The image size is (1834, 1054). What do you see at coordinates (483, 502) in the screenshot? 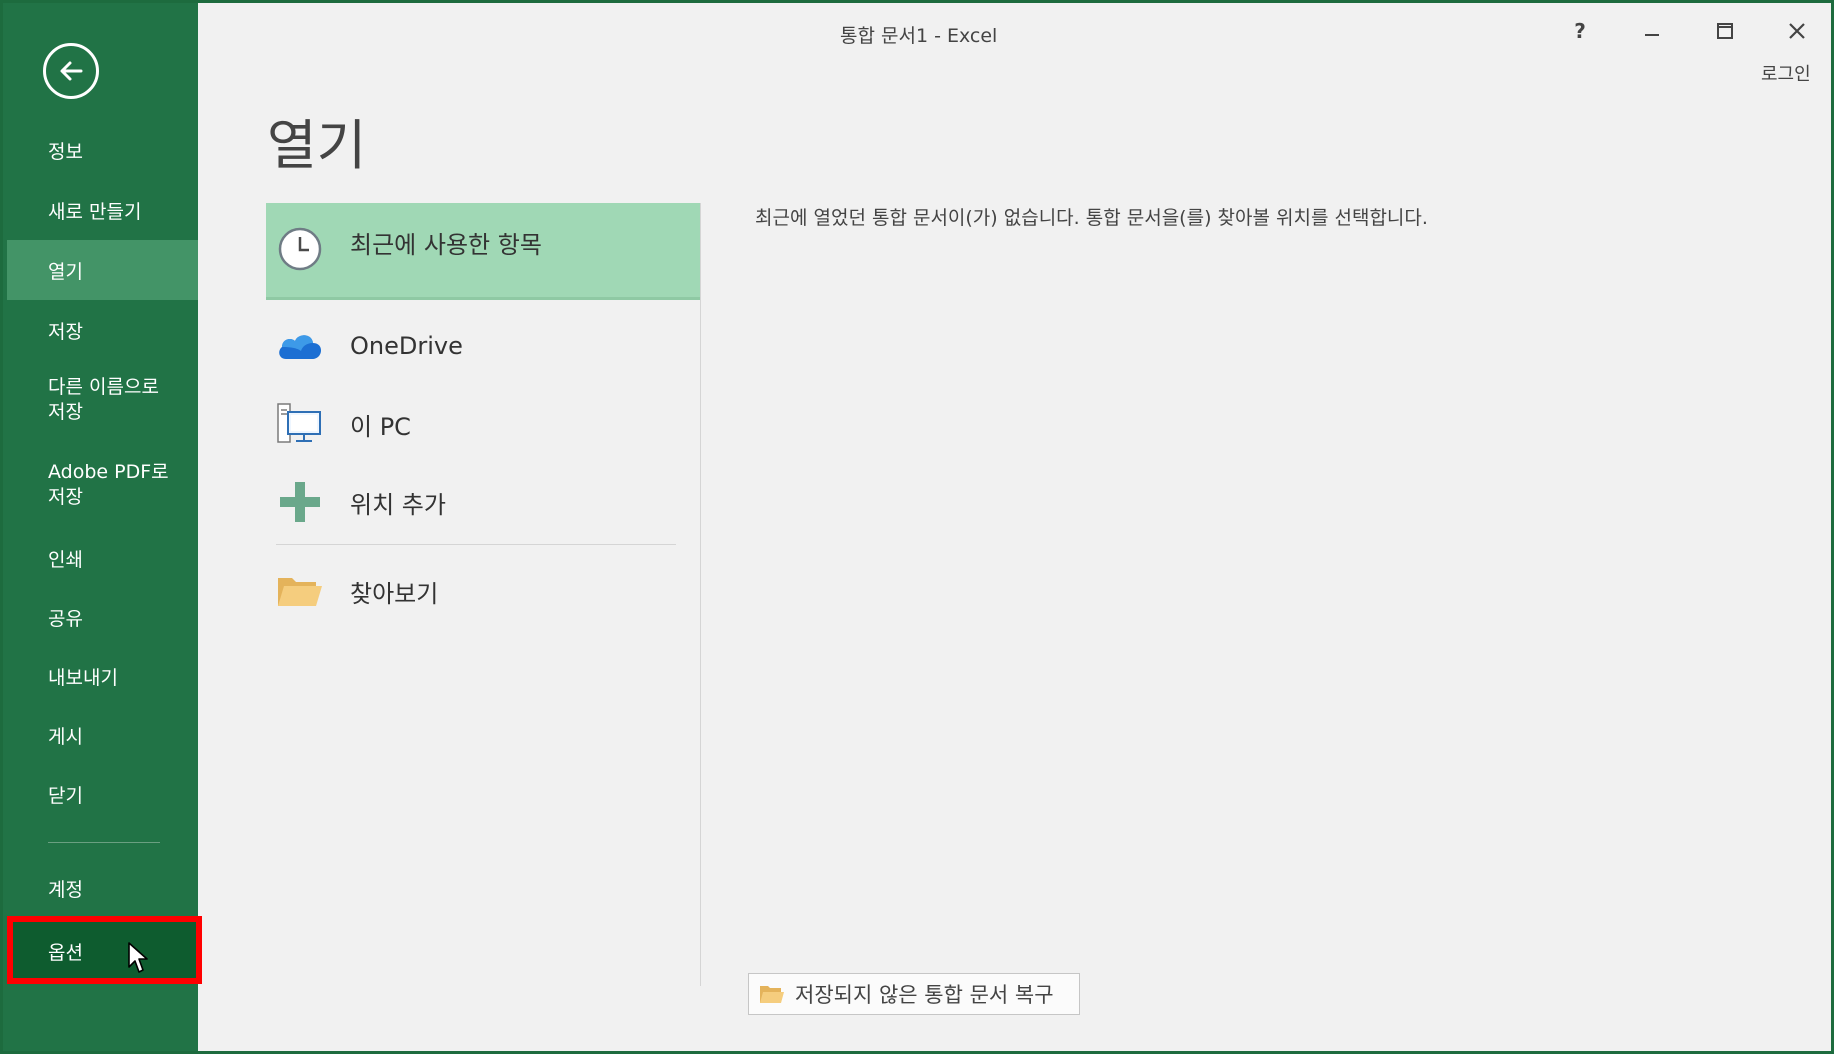
I see `location-add-place: 위치 추가` at bounding box center [483, 502].